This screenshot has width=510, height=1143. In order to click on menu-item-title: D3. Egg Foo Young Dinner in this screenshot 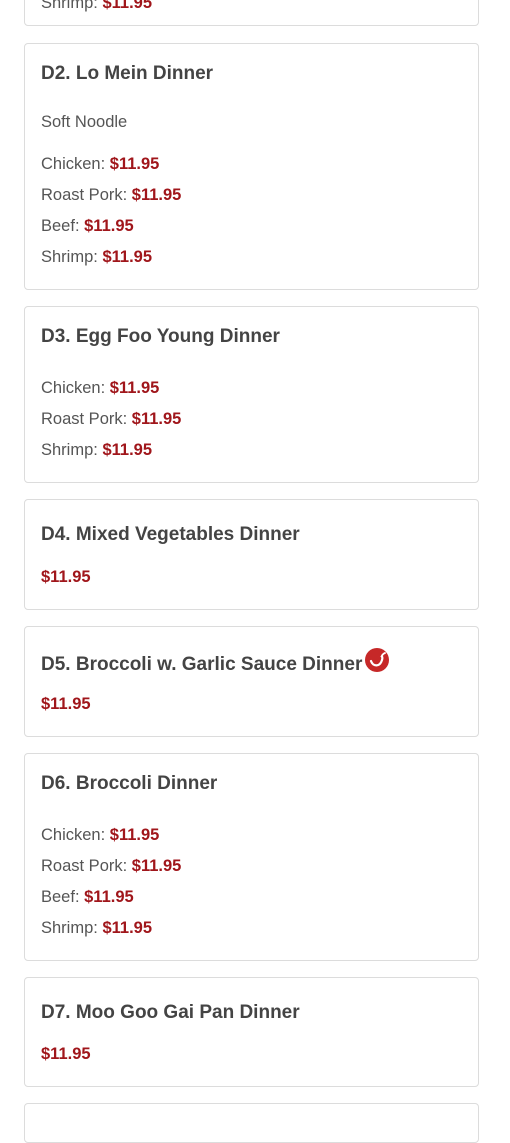, I will do `click(160, 337)`.